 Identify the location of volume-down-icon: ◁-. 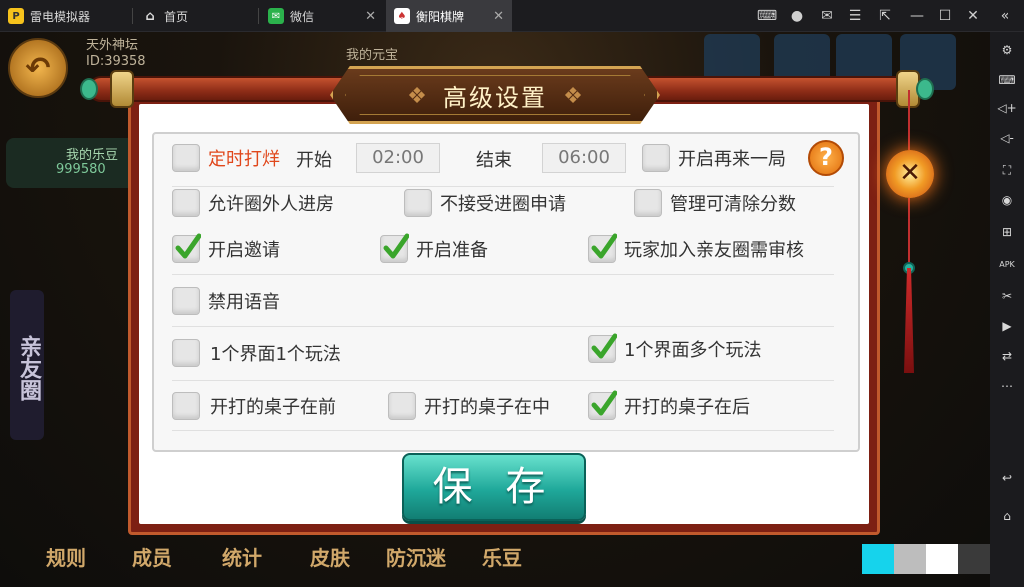
(1007, 138).